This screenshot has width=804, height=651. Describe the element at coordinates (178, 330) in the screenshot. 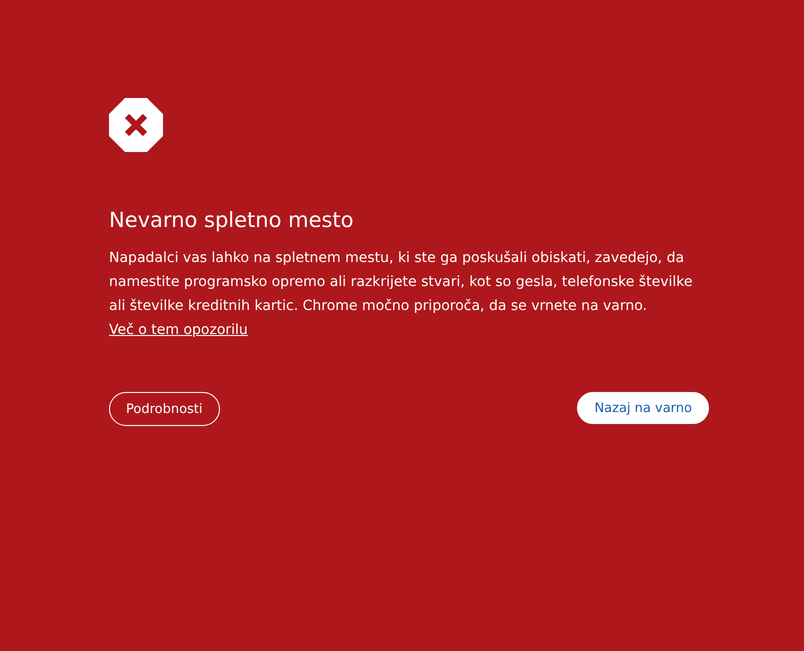

I see `learn-more-link: Več o tem opozorilu` at that location.